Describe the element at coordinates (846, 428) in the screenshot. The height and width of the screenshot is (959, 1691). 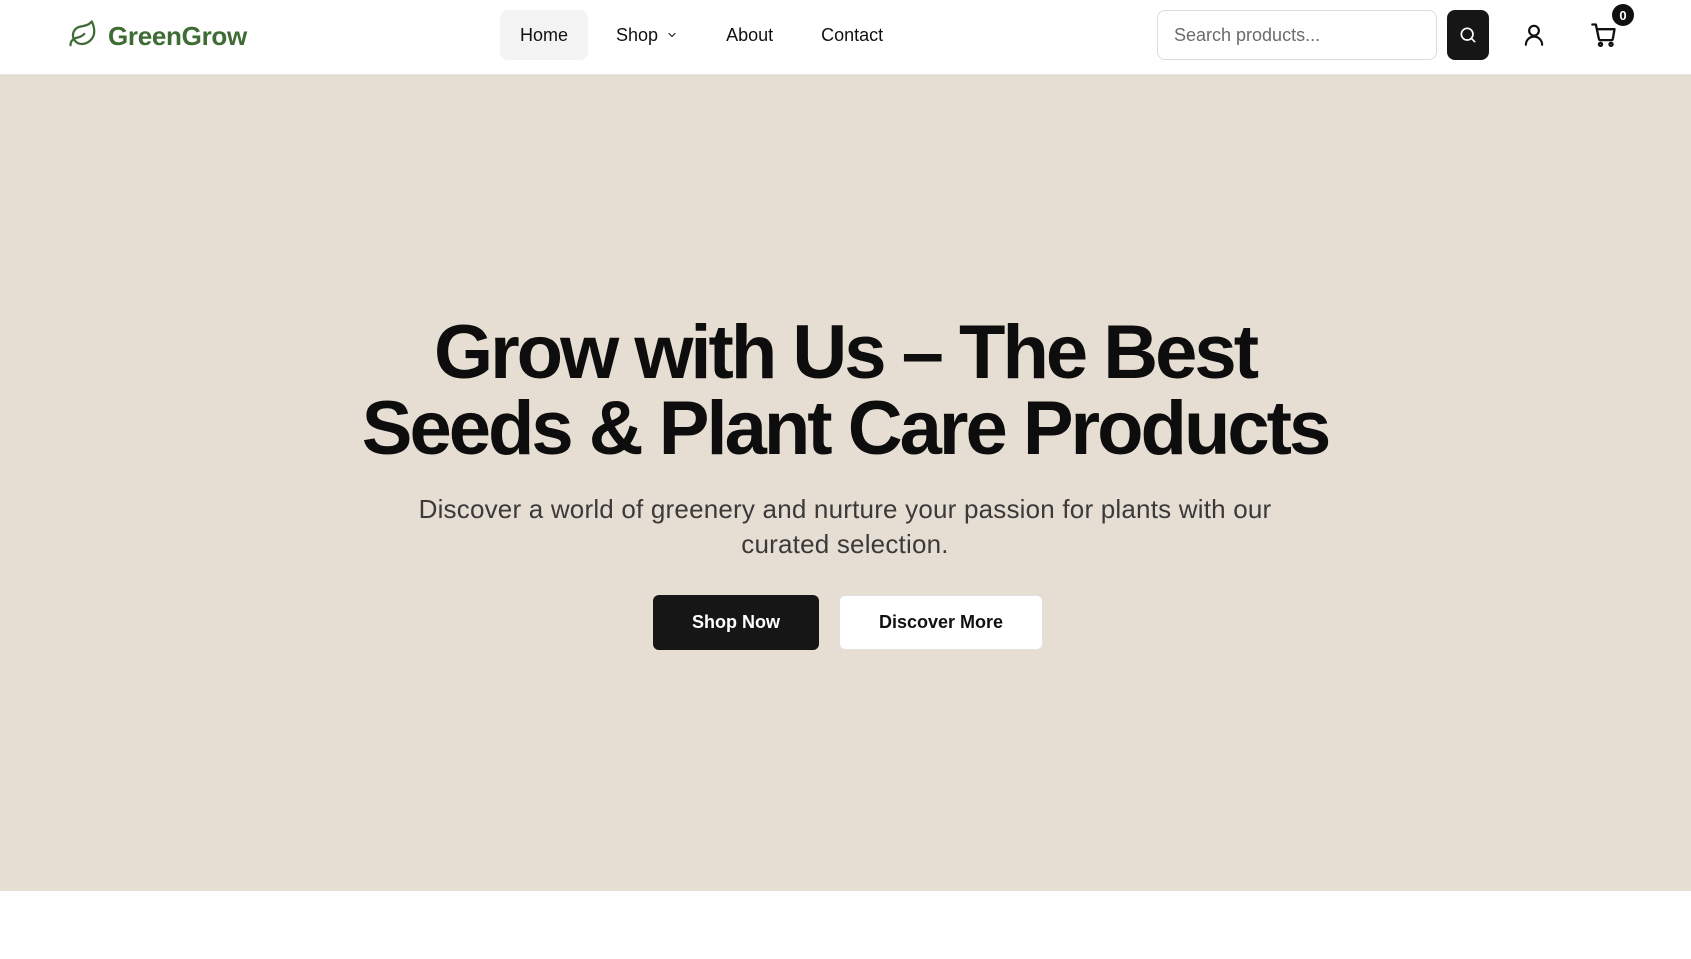
I see `hero-title-line-2: Seeds & Plant Care Products` at that location.